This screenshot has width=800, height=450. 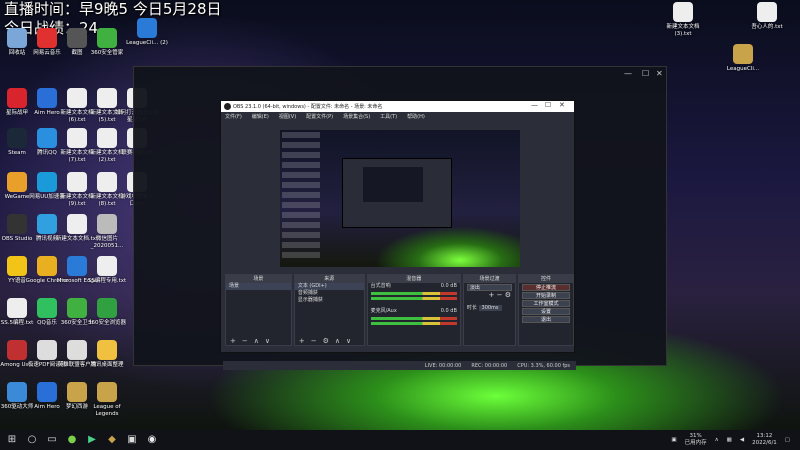 I want to click on menu-item: 工具(T), so click(x=388, y=116).